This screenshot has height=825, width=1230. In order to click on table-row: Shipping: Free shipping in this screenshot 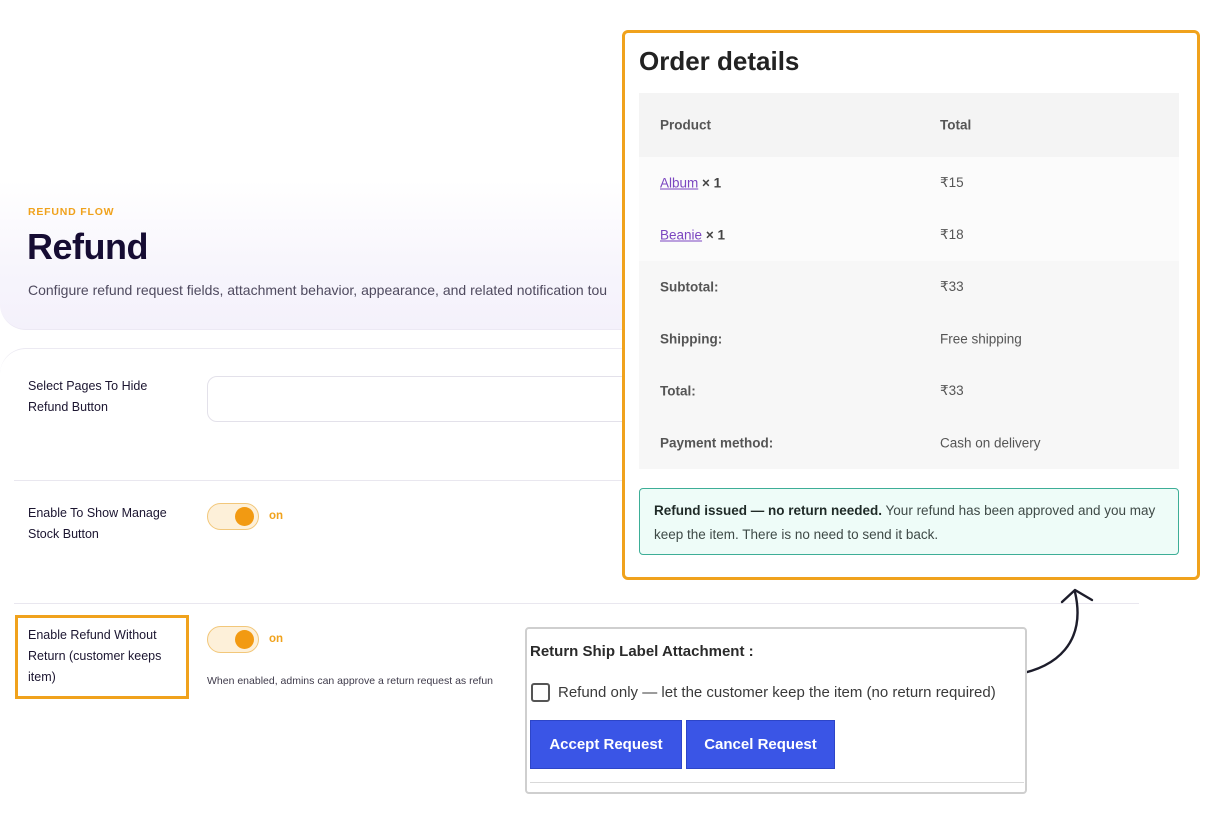, I will do `click(909, 339)`.